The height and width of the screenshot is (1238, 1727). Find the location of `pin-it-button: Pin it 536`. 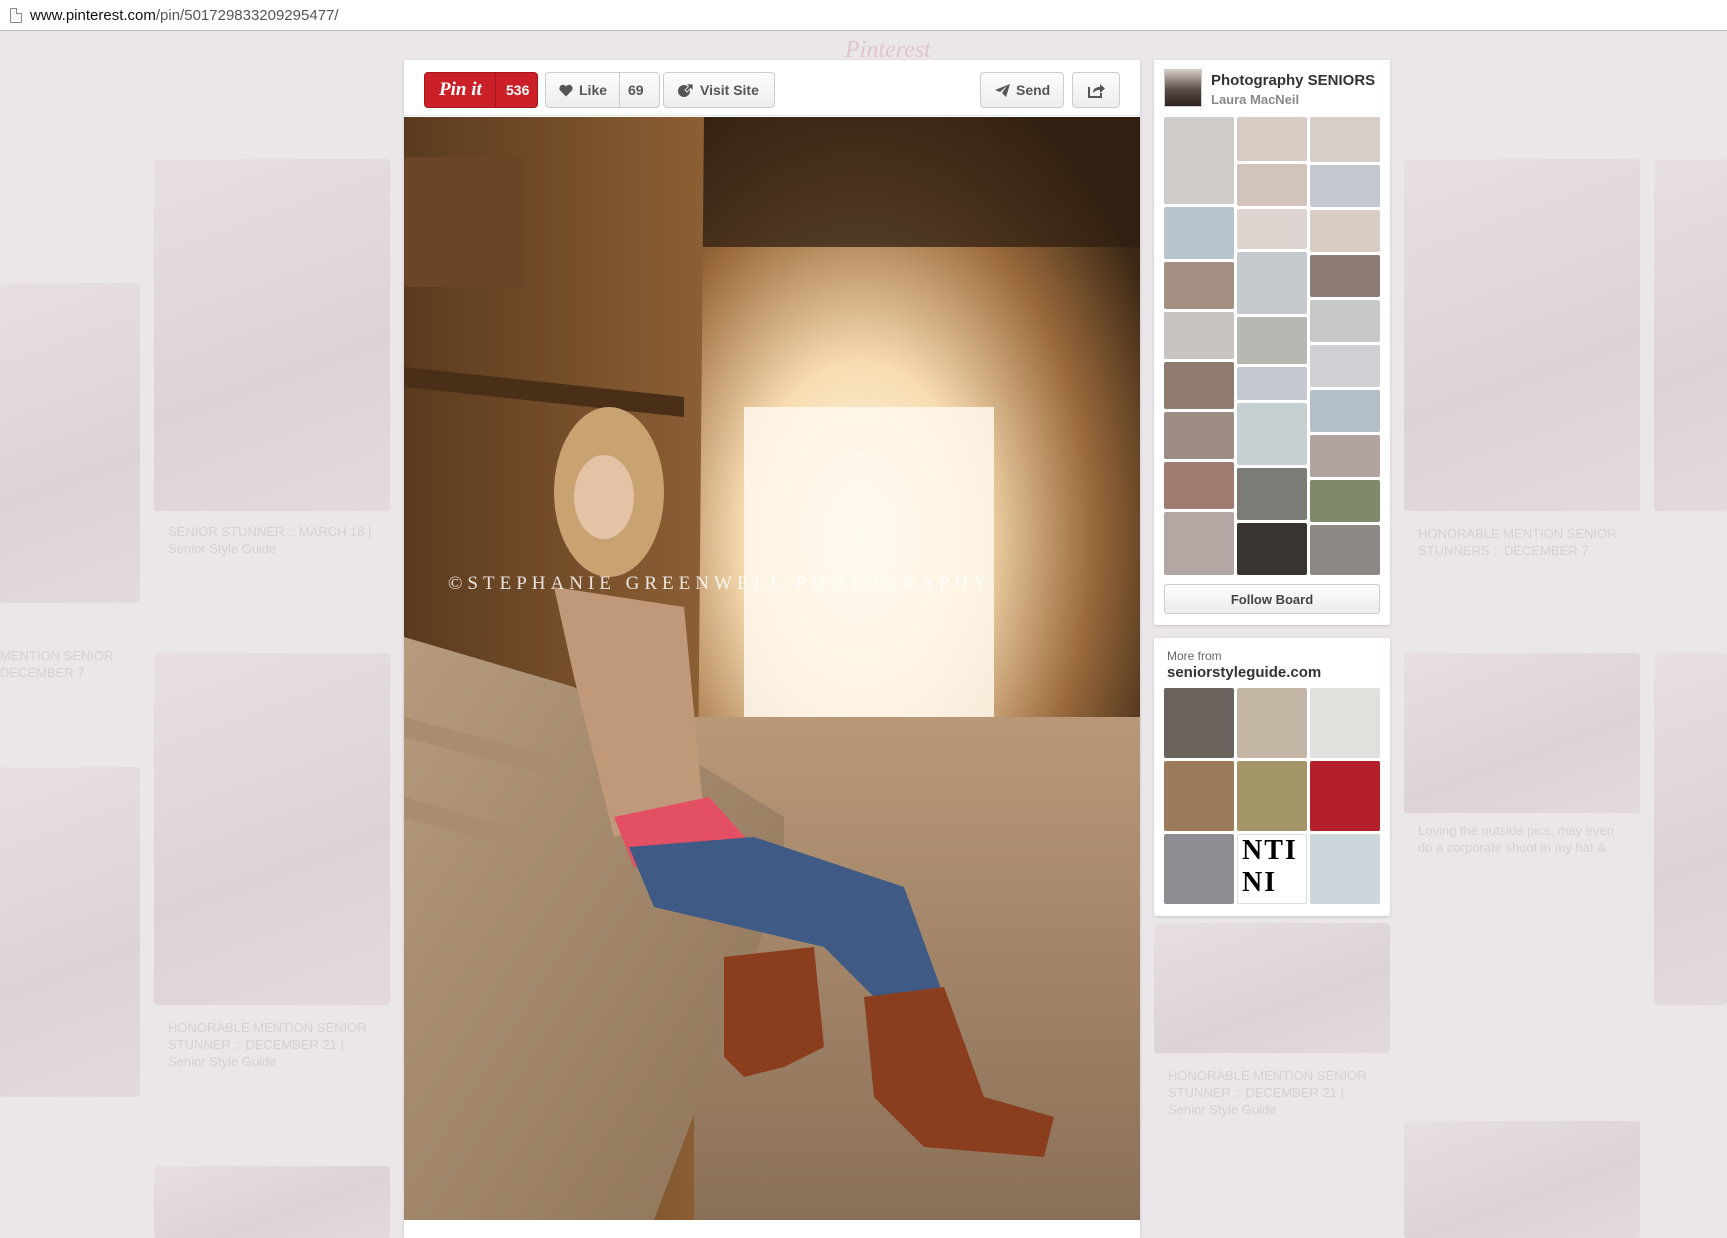

pin-it-button: Pin it 536 is located at coordinates (481, 90).